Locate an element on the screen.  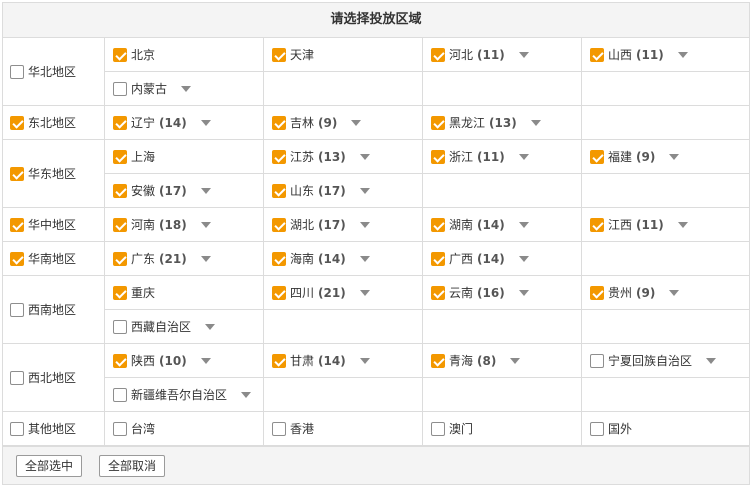
province-item: 福建 (9) is located at coordinates (666, 156).